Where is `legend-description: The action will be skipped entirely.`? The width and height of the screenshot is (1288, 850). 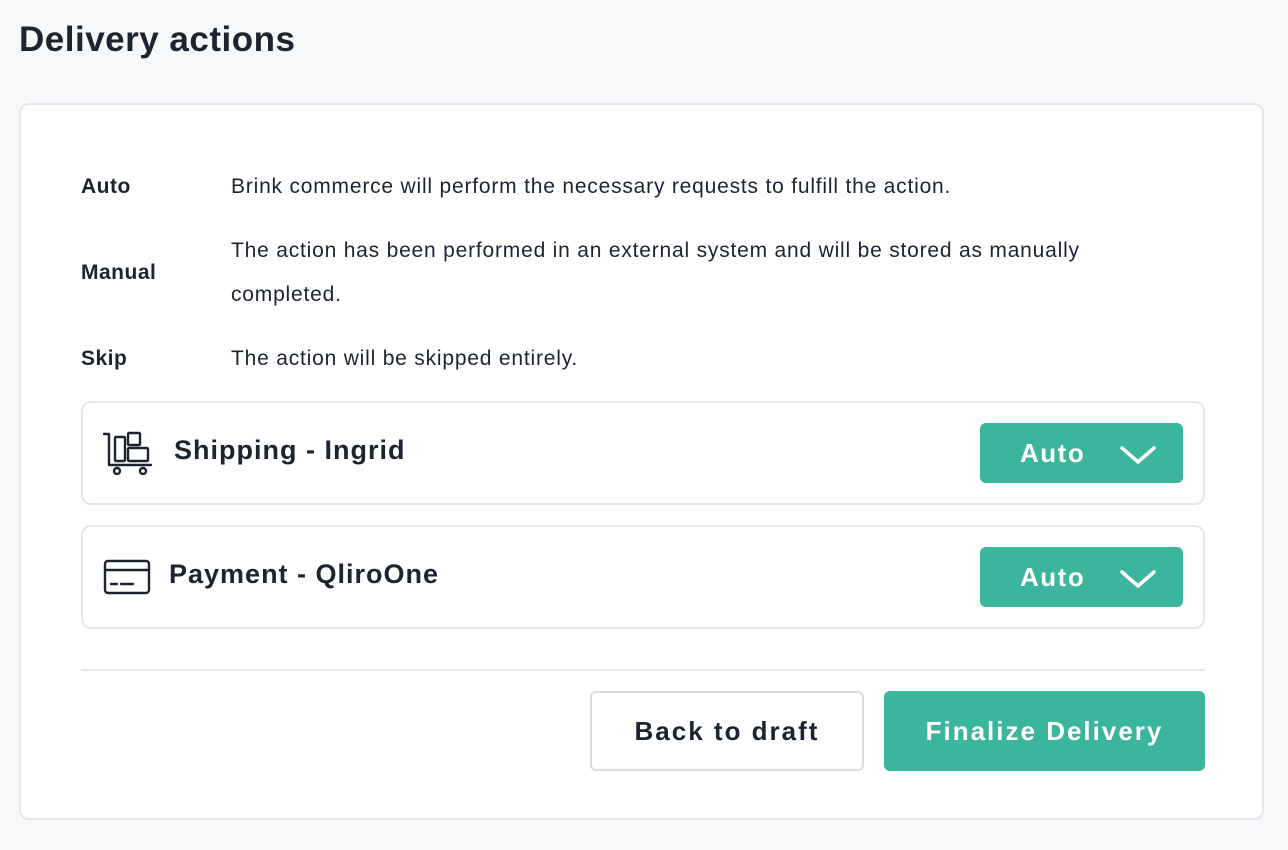
legend-description: The action will be skipped entirely. is located at coordinates (405, 358).